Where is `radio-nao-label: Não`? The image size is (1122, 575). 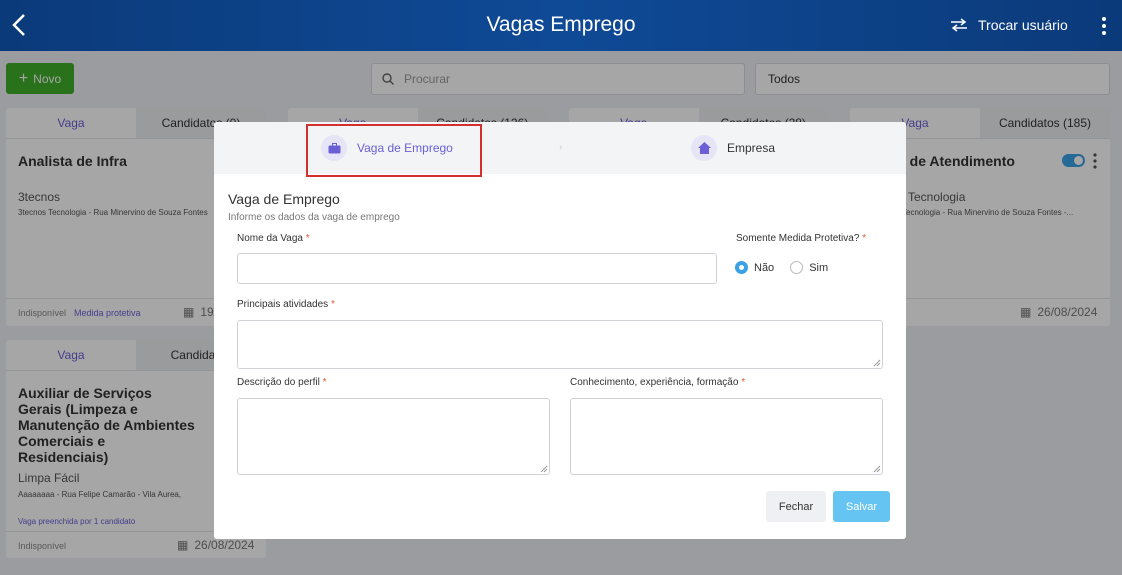 radio-nao-label: Não is located at coordinates (764, 267).